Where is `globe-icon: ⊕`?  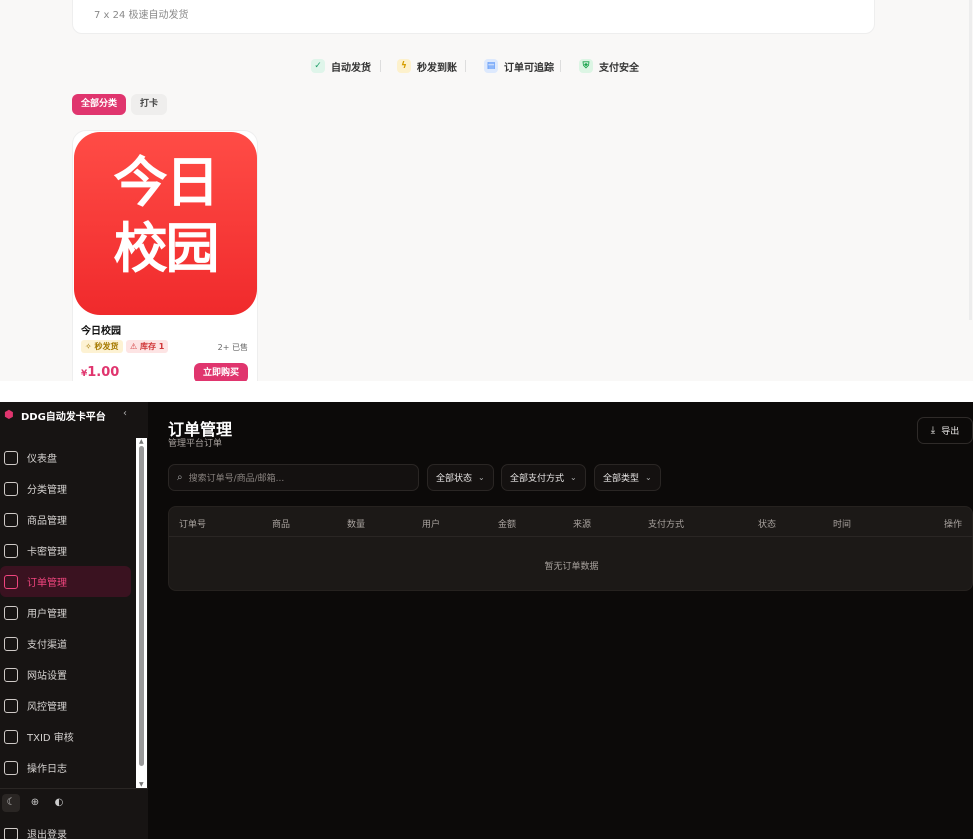 globe-icon: ⊕ is located at coordinates (35, 803).